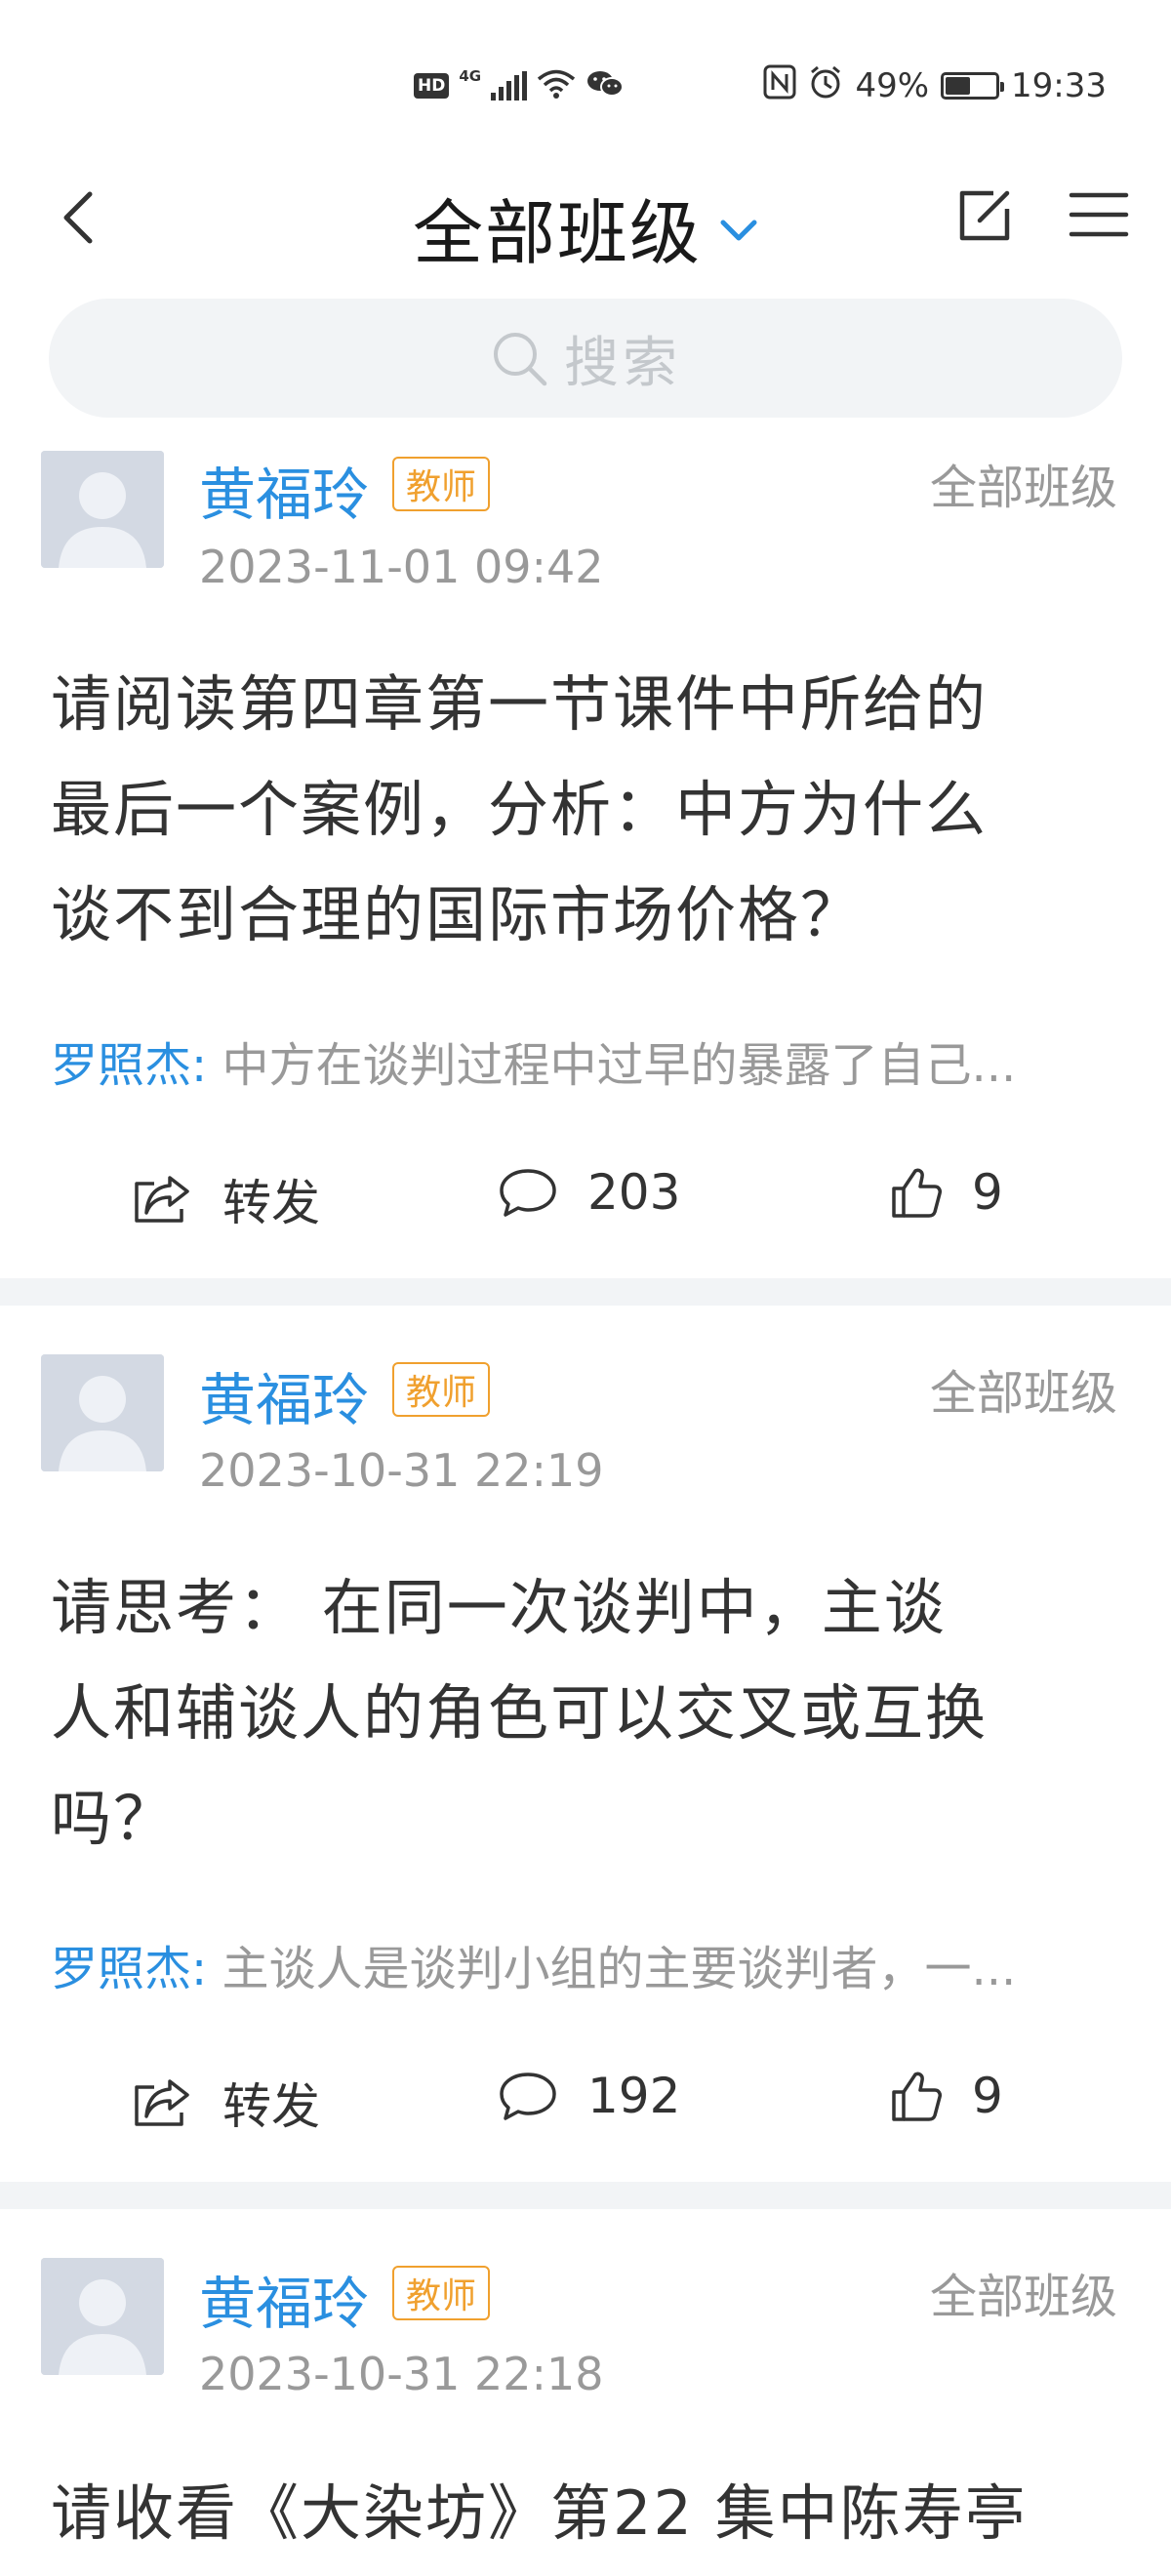 Image resolution: width=1171 pixels, height=2576 pixels. I want to click on page-title: 全部班级, so click(557, 233).